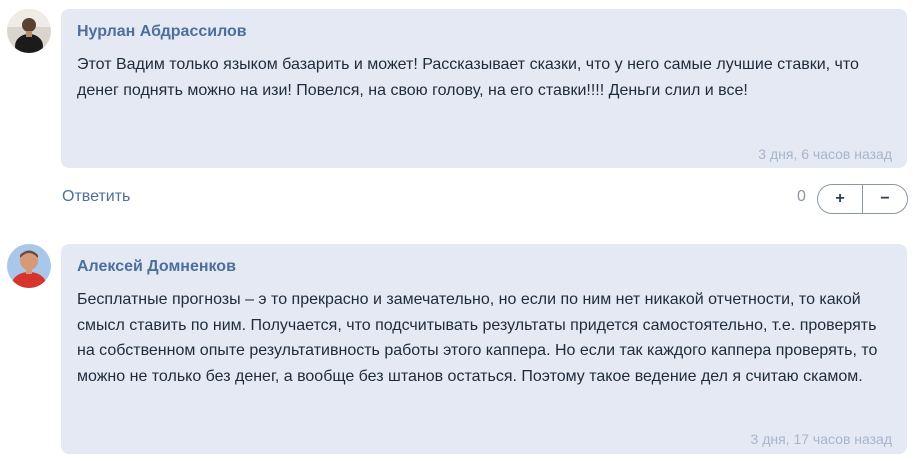 The width and height of the screenshot is (913, 461). I want to click on vote-control: + −, so click(862, 199).